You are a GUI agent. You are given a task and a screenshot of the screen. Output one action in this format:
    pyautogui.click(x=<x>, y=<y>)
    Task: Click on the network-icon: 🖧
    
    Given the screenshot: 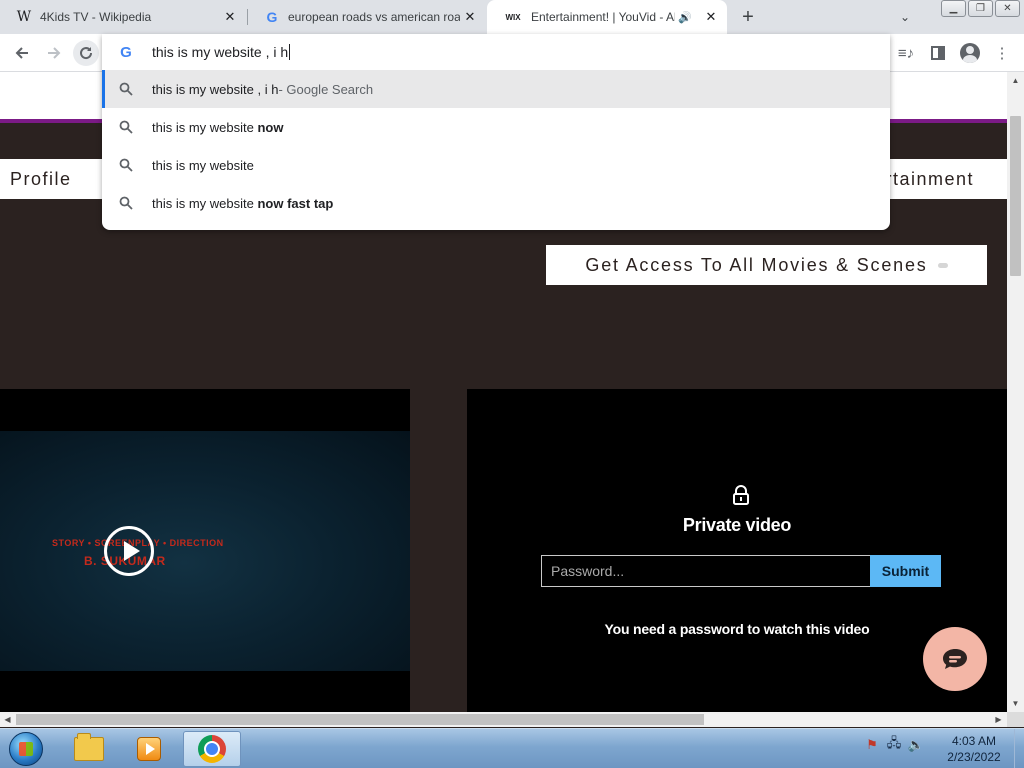 What is the action you would take?
    pyautogui.click(x=894, y=744)
    